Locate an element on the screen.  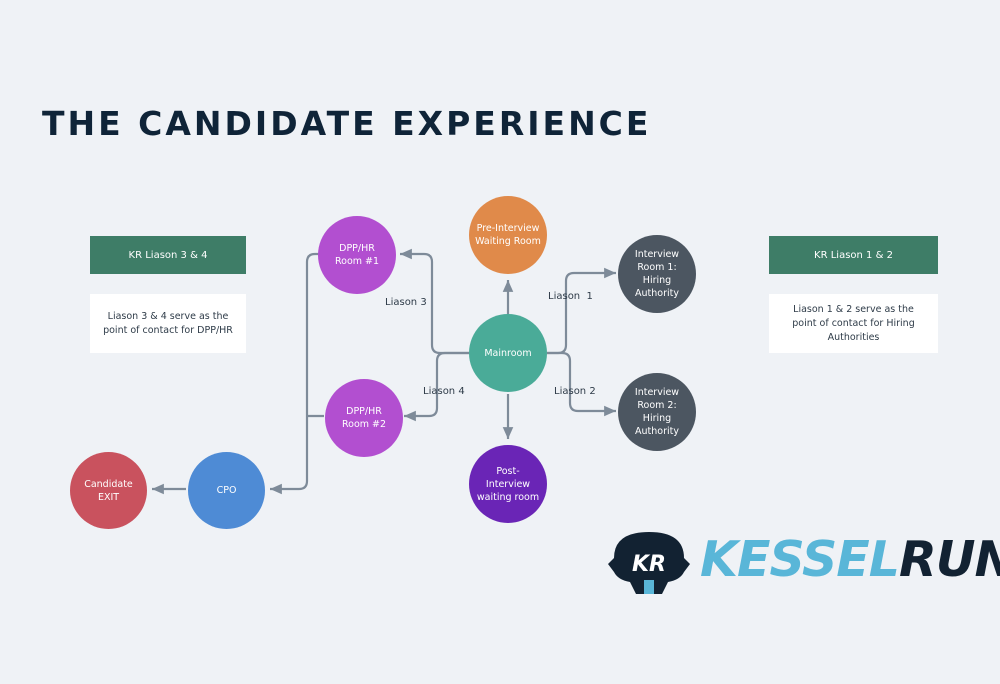
pre-interview-node: Pre-Interview Waiting Room is located at coordinates (508, 235).